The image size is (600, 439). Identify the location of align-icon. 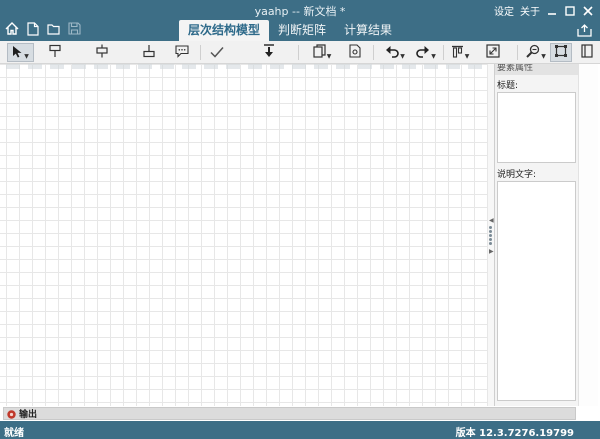
(457, 52).